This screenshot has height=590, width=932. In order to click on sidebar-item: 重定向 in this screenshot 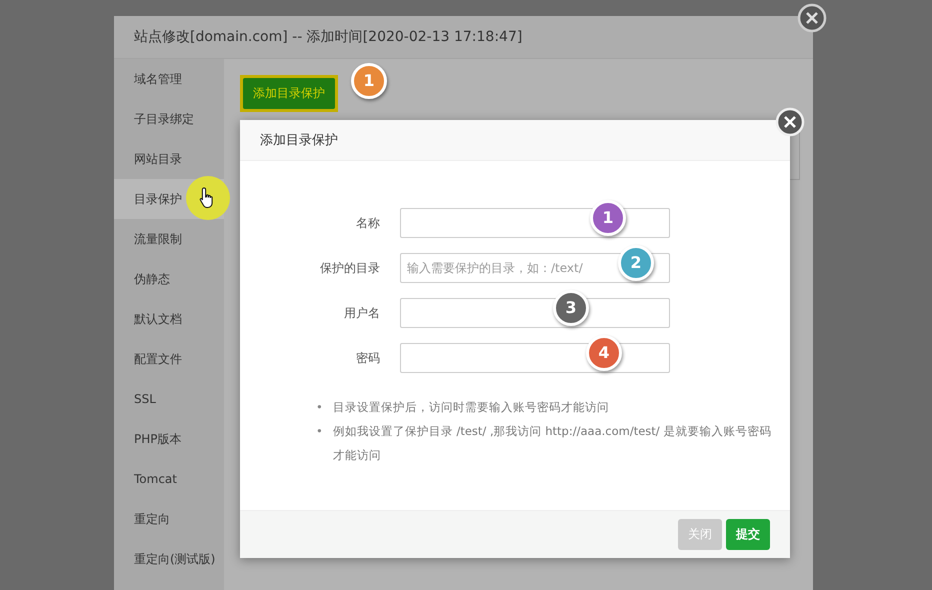, I will do `click(169, 519)`.